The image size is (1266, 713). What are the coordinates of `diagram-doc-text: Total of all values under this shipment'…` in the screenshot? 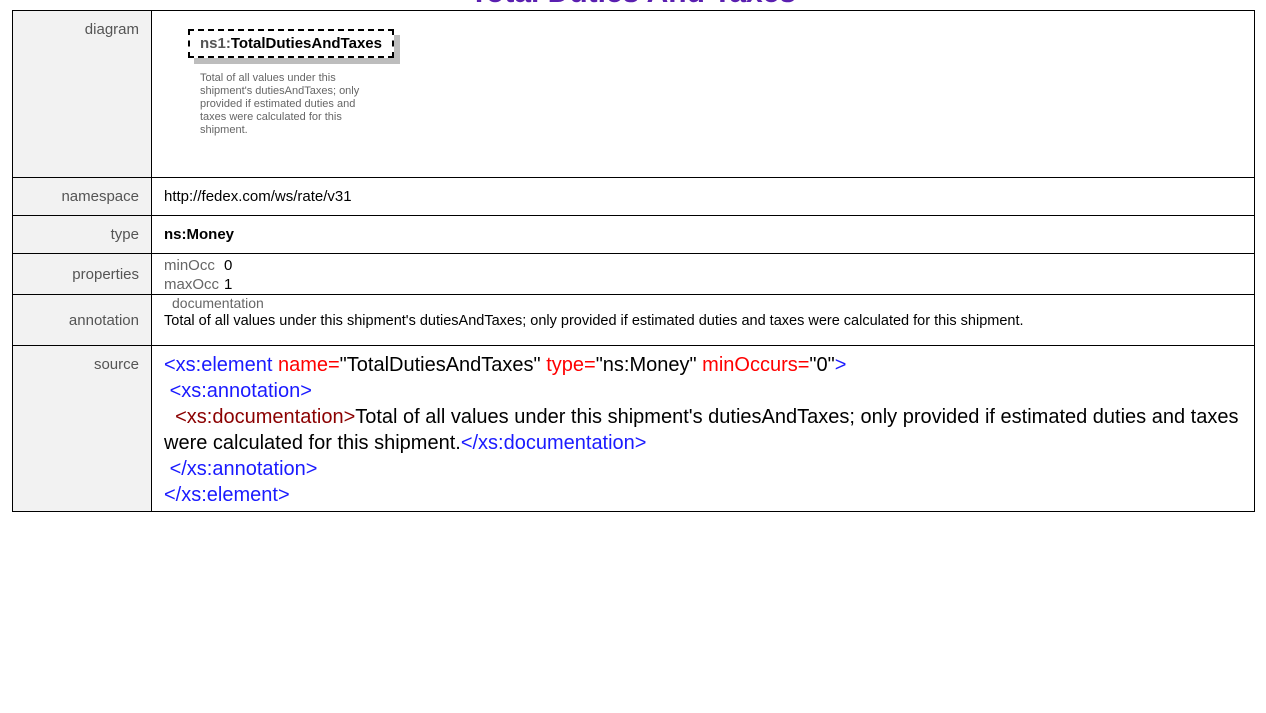 It's located at (280, 104).